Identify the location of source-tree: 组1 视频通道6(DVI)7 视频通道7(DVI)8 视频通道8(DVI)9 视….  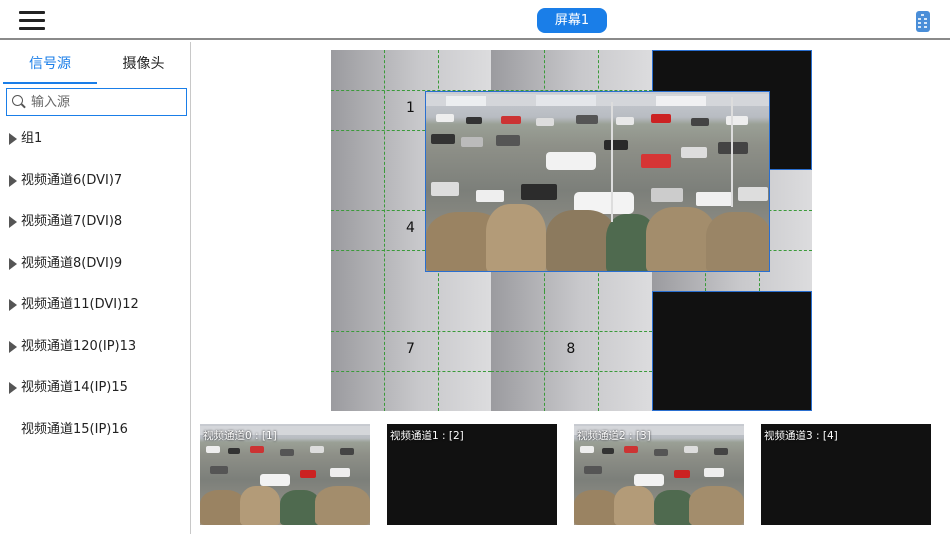
(95, 284).